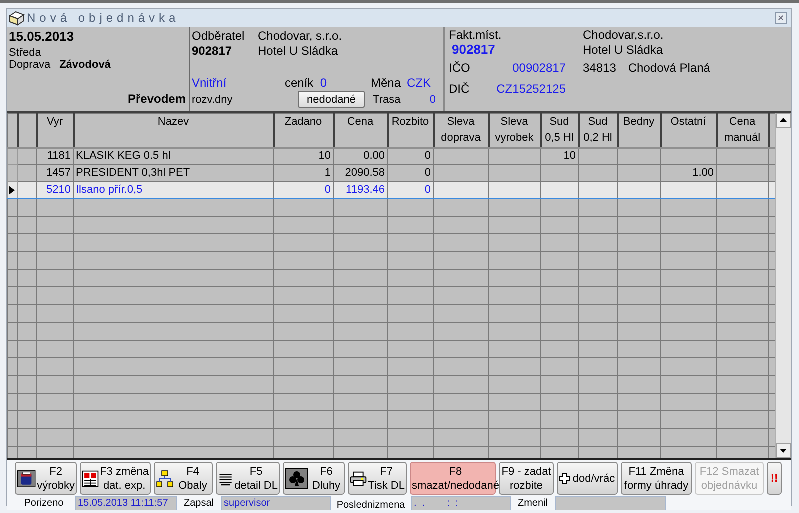  Describe the element at coordinates (459, 68) in the screenshot. I see `ico-label: IČO` at that location.